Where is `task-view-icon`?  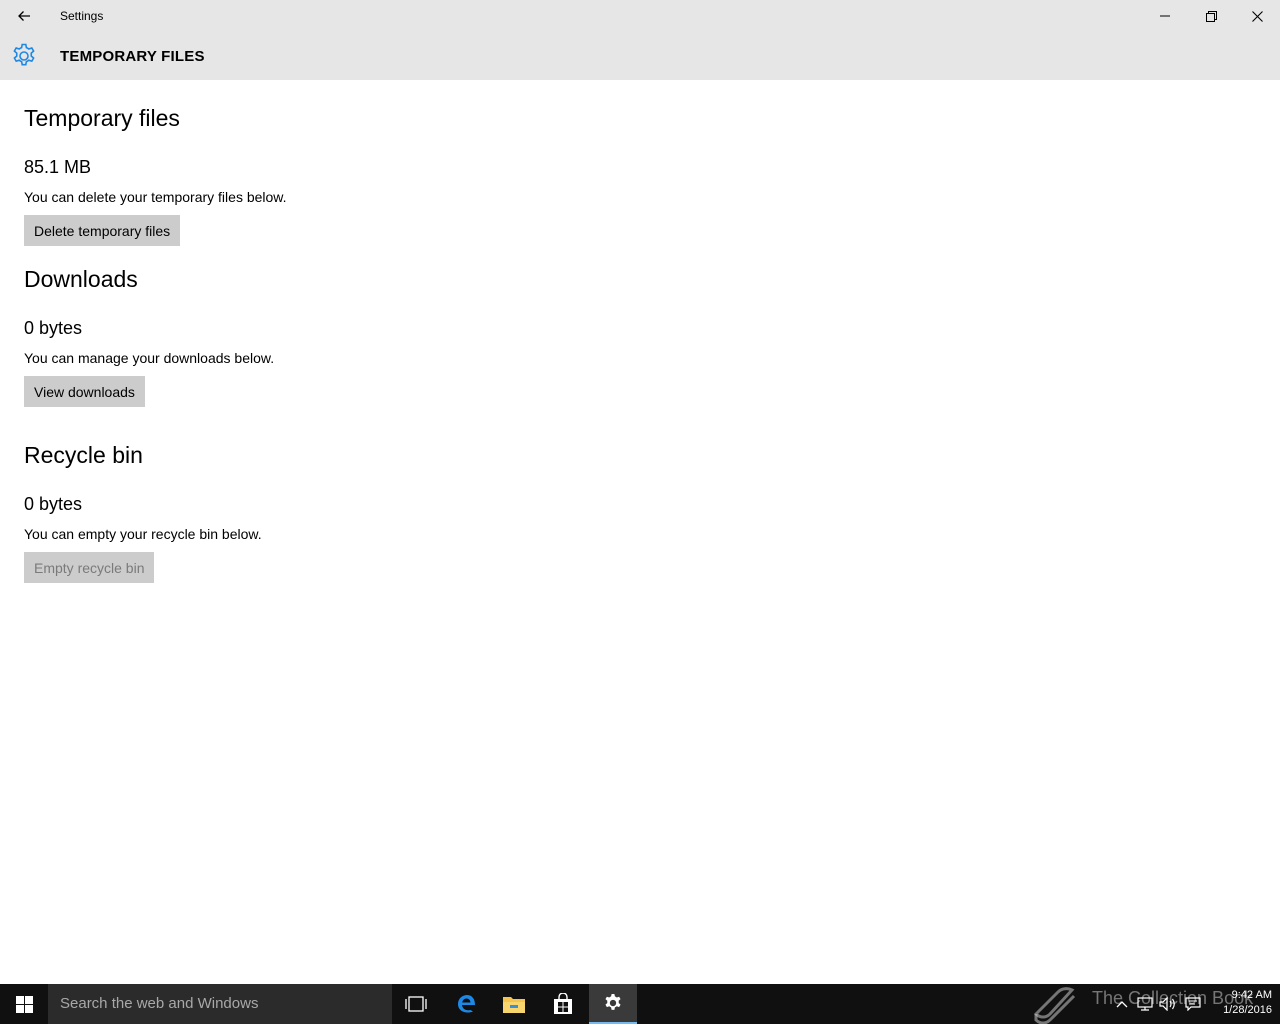
task-view-icon is located at coordinates (416, 1004).